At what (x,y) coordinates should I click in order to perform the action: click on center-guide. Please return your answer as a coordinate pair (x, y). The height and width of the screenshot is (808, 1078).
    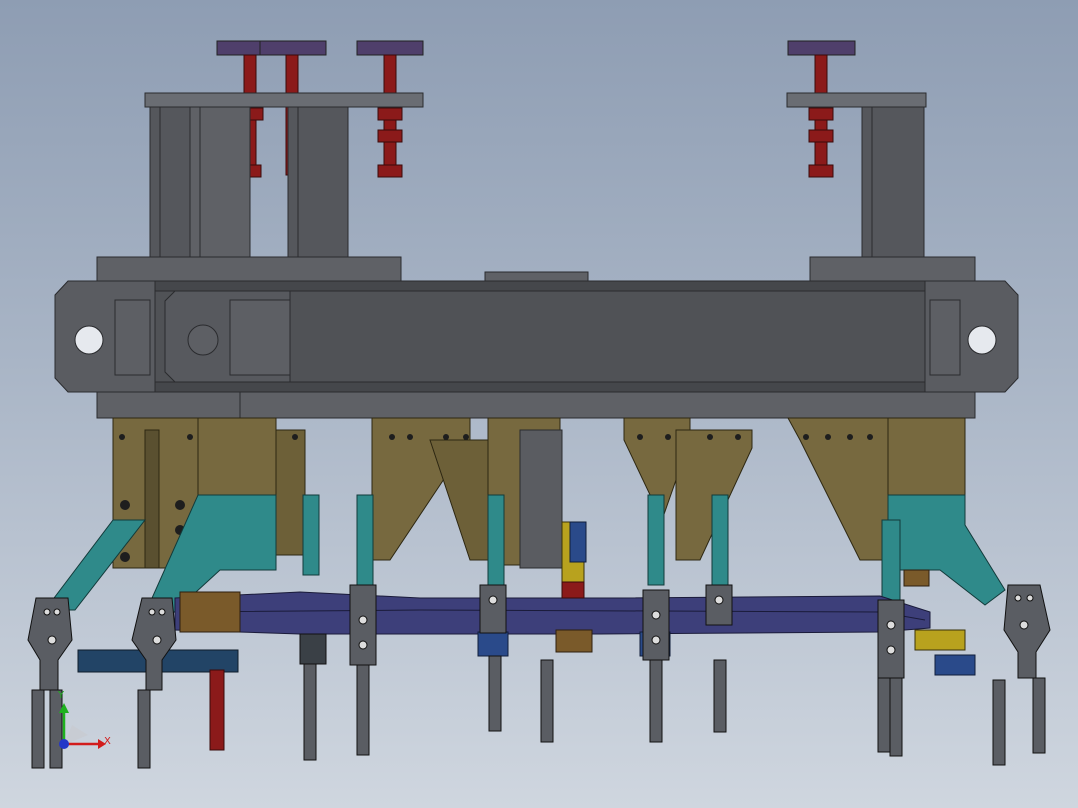
    Looking at the image, I should click on (541, 499).